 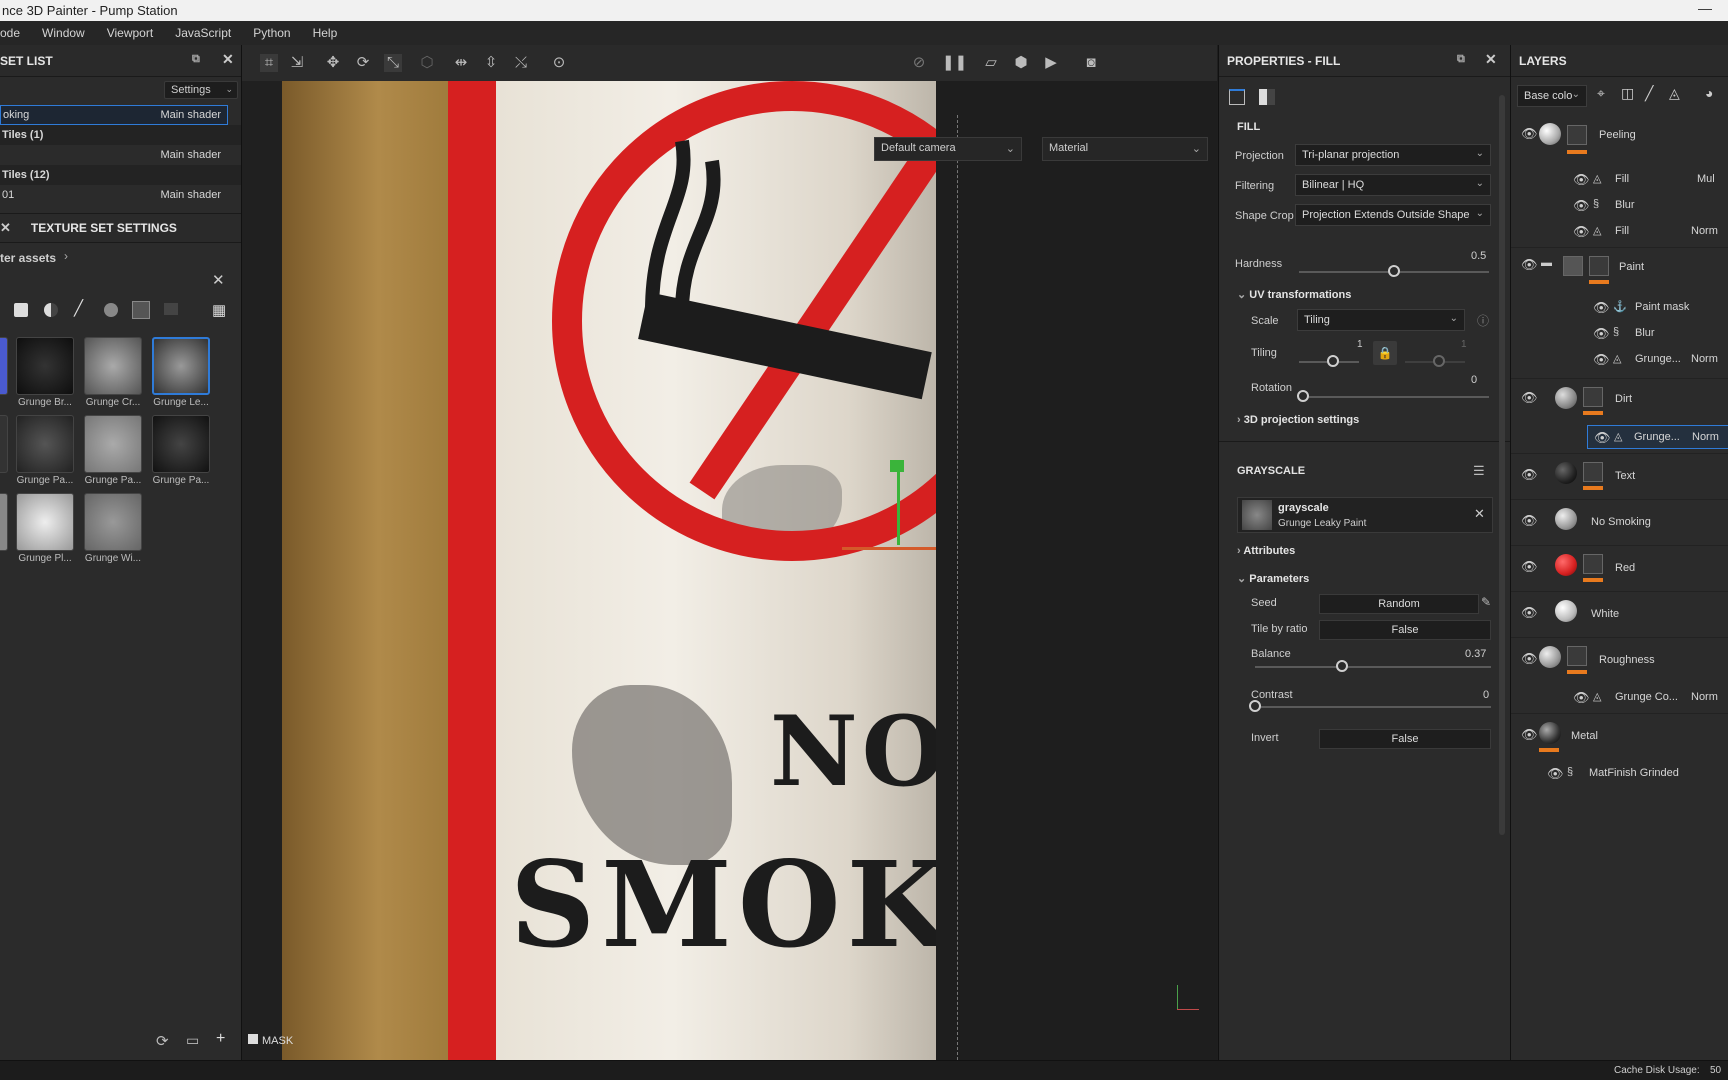 I want to click on lock-icon: 🔒, so click(x=1385, y=353).